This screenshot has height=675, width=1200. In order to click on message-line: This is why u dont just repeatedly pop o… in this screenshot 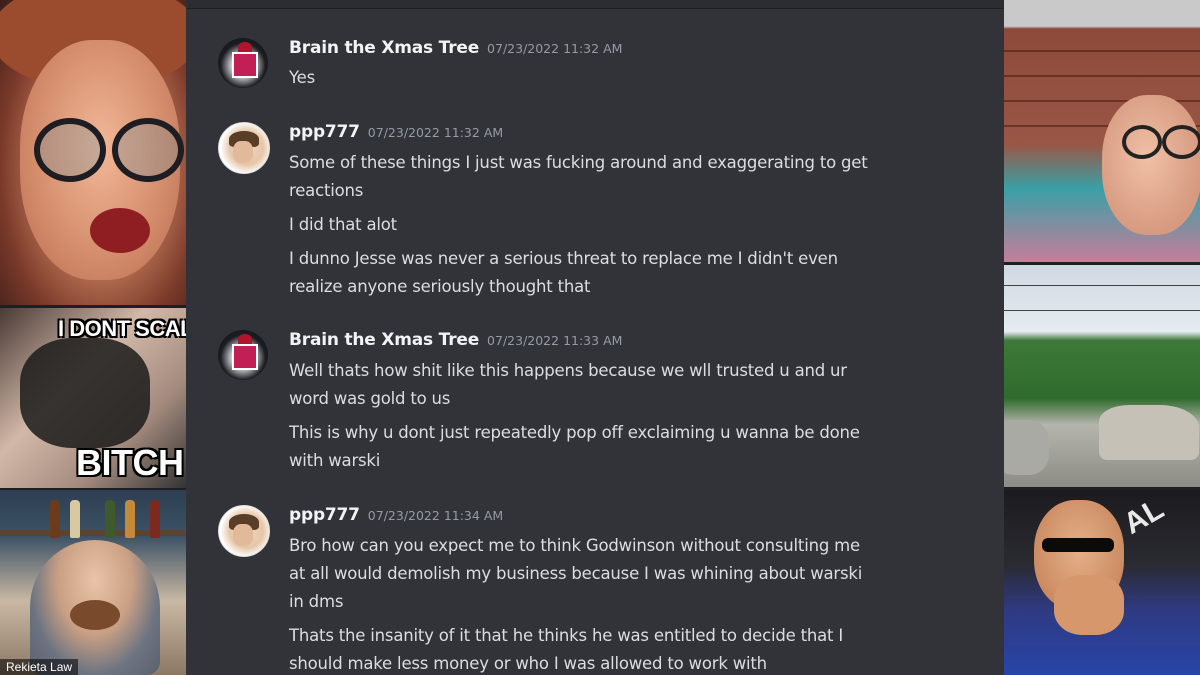, I will do `click(574, 432)`.